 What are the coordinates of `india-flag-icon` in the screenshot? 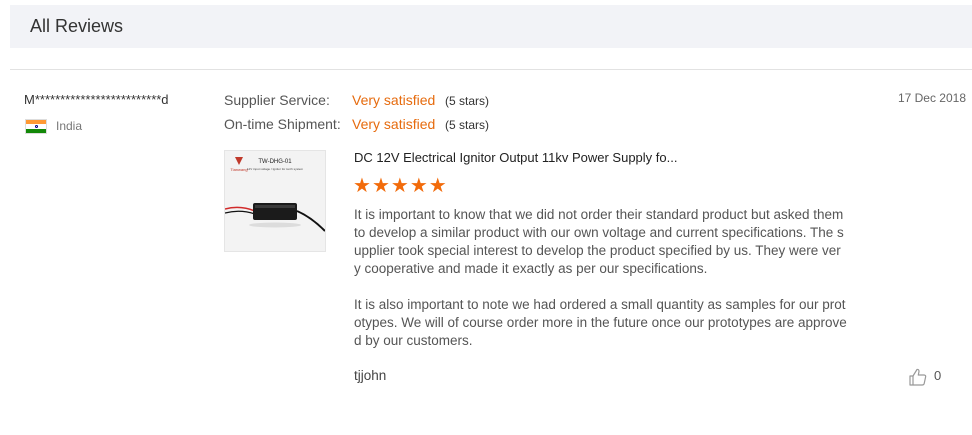 It's located at (36, 126).